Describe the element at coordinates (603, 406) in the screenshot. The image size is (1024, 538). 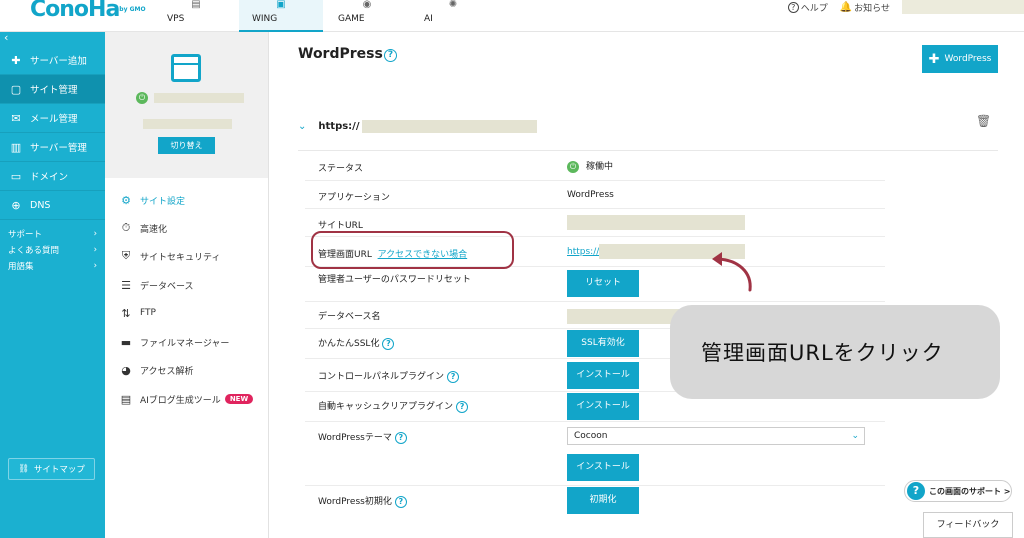
I see `cache-plugin-install-button: インストール` at that location.